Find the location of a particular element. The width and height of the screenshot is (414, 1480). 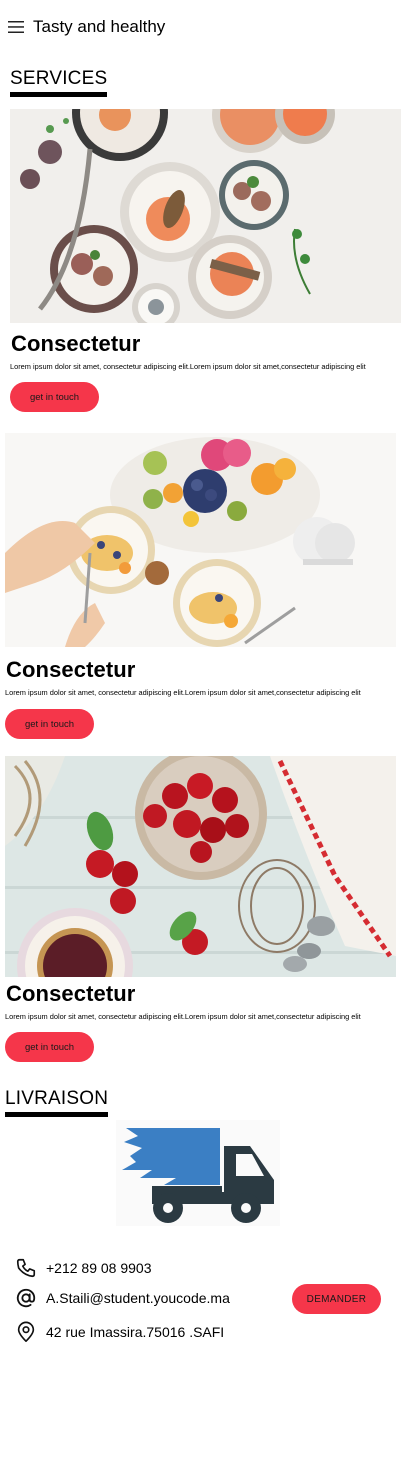

contact-phone: +212 89 08 9903 is located at coordinates (83, 1268).